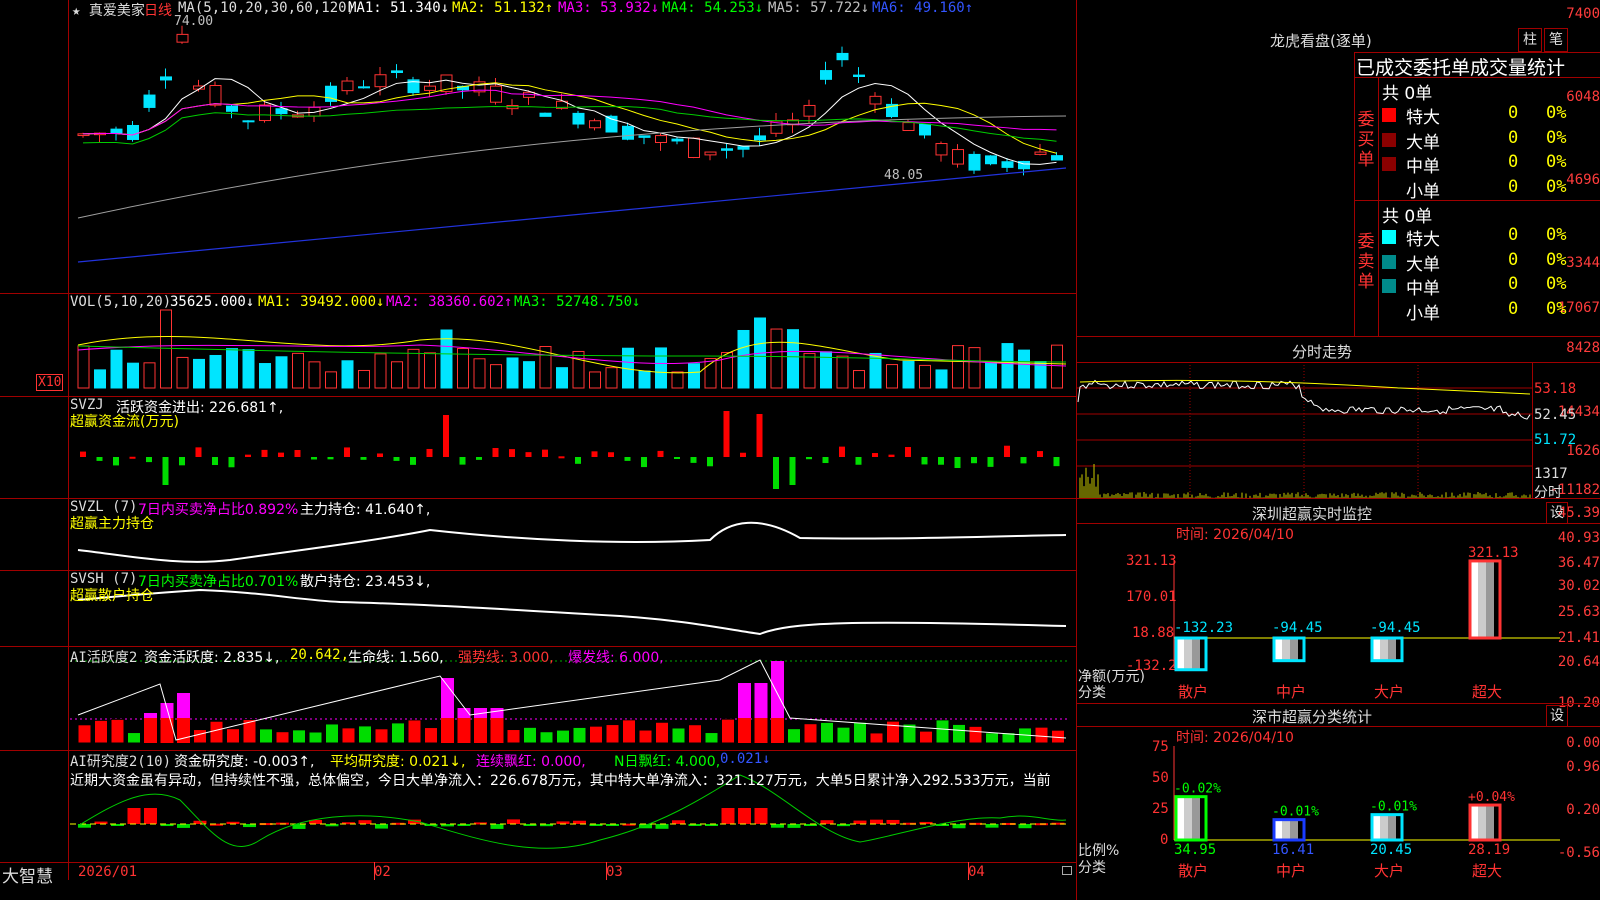 The width and height of the screenshot is (1600, 900). What do you see at coordinates (1195, 850) in the screenshot?
I see `share-value: 34.95` at bounding box center [1195, 850].